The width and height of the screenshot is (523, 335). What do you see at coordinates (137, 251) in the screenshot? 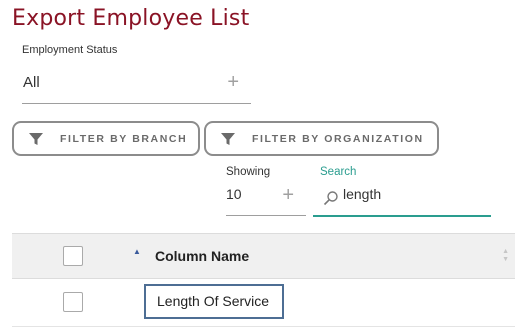
I see `sort-ascending-icon: ▲` at bounding box center [137, 251].